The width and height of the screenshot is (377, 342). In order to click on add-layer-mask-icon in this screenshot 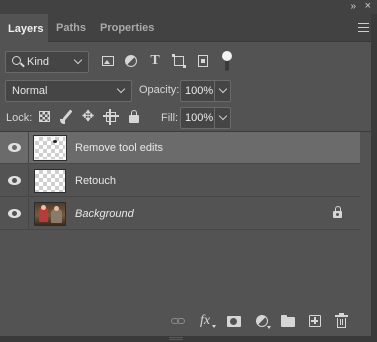, I will do `click(234, 321)`.